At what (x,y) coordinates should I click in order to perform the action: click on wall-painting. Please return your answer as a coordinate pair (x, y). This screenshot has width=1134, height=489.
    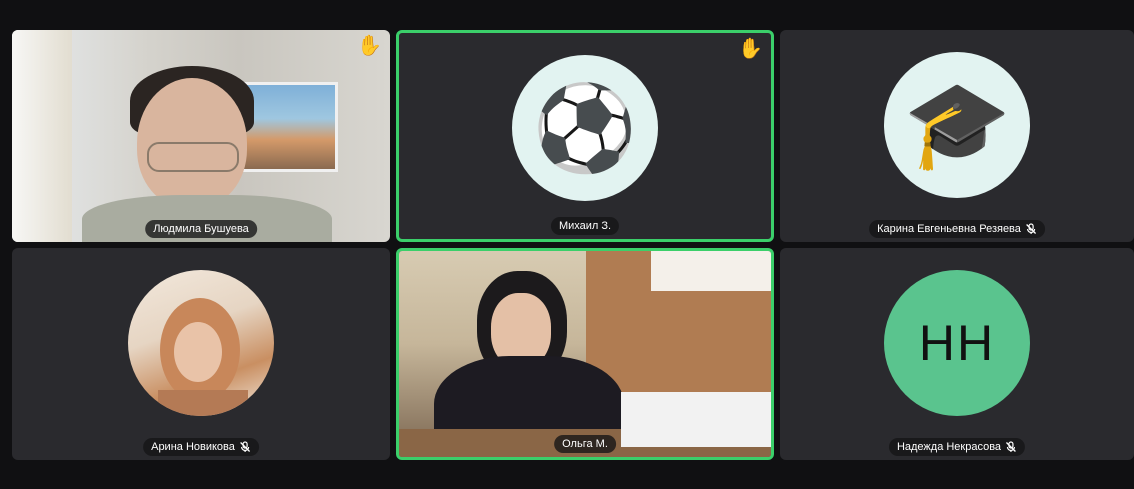
    Looking at the image, I should click on (289, 127).